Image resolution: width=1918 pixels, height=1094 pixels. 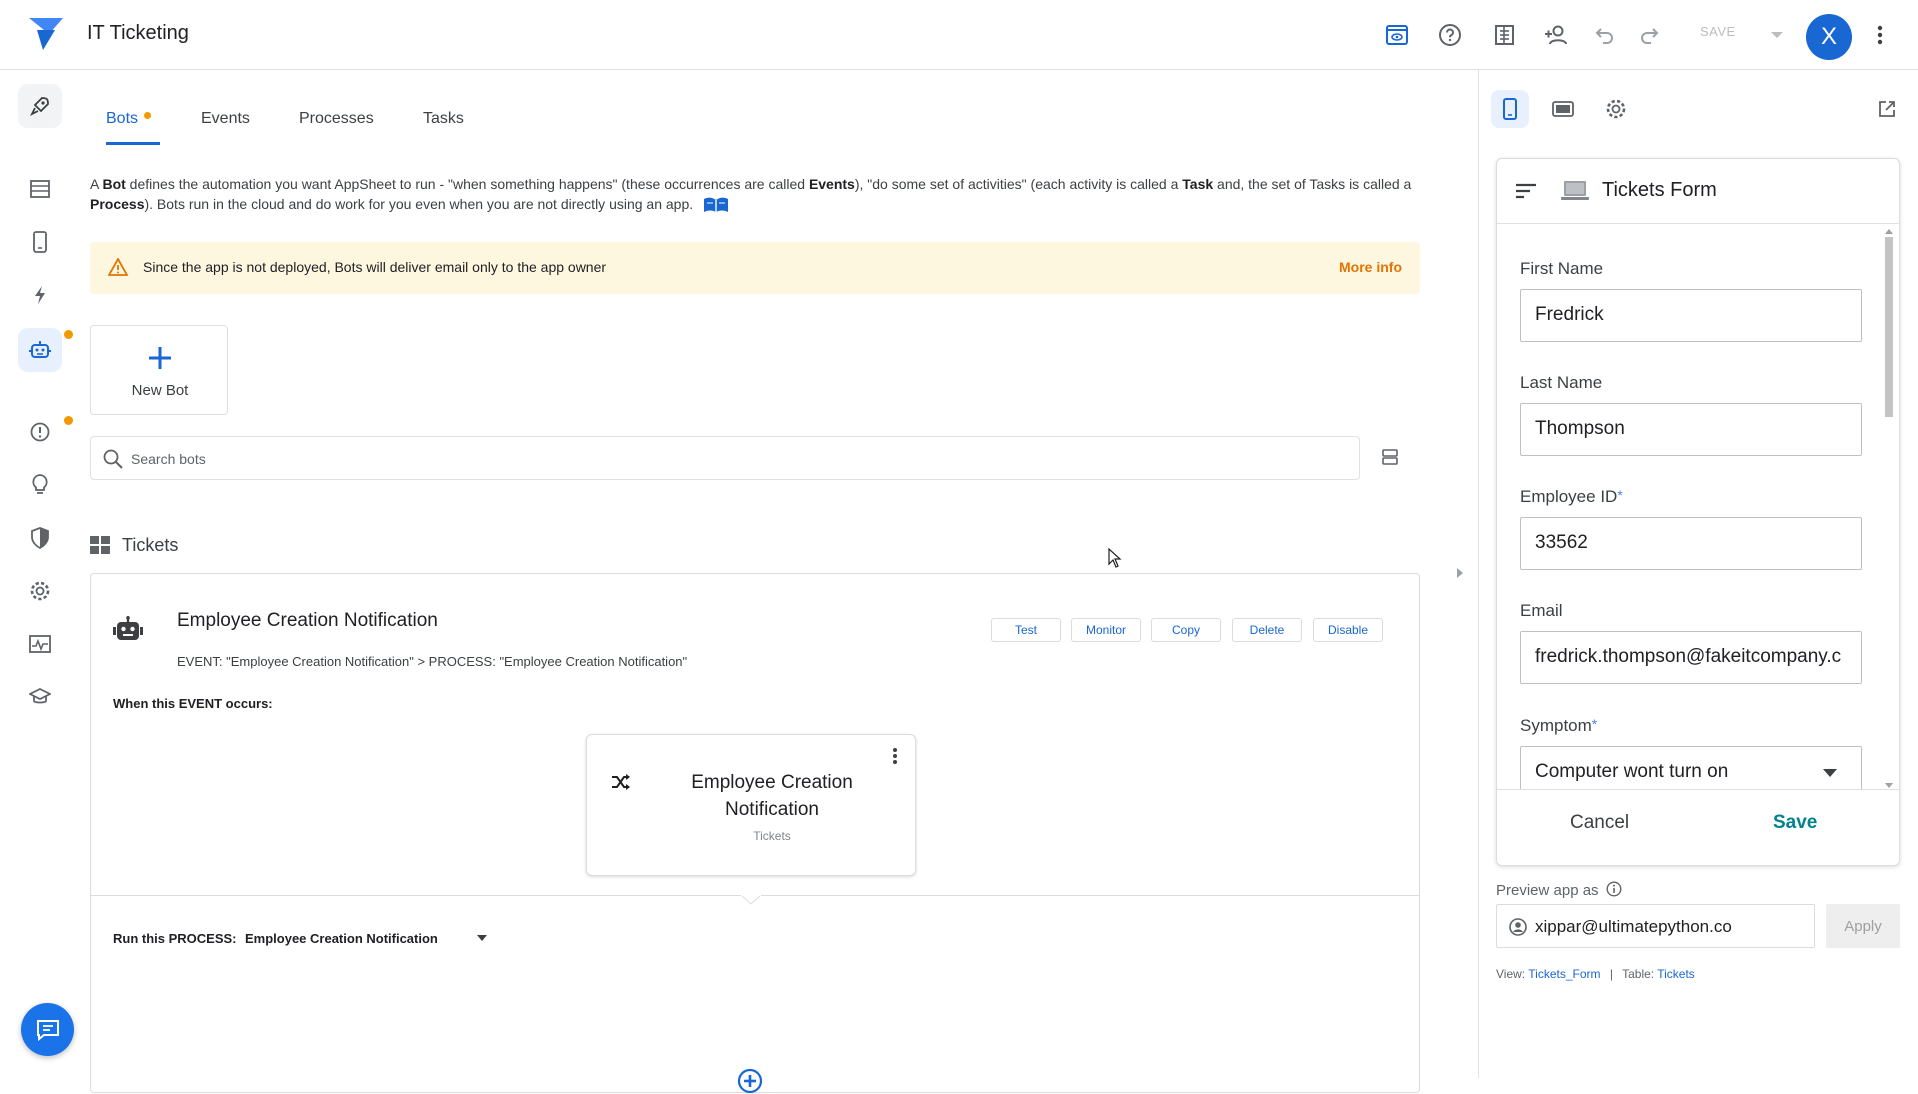 I want to click on bot-icon, so click(x=128, y=629).